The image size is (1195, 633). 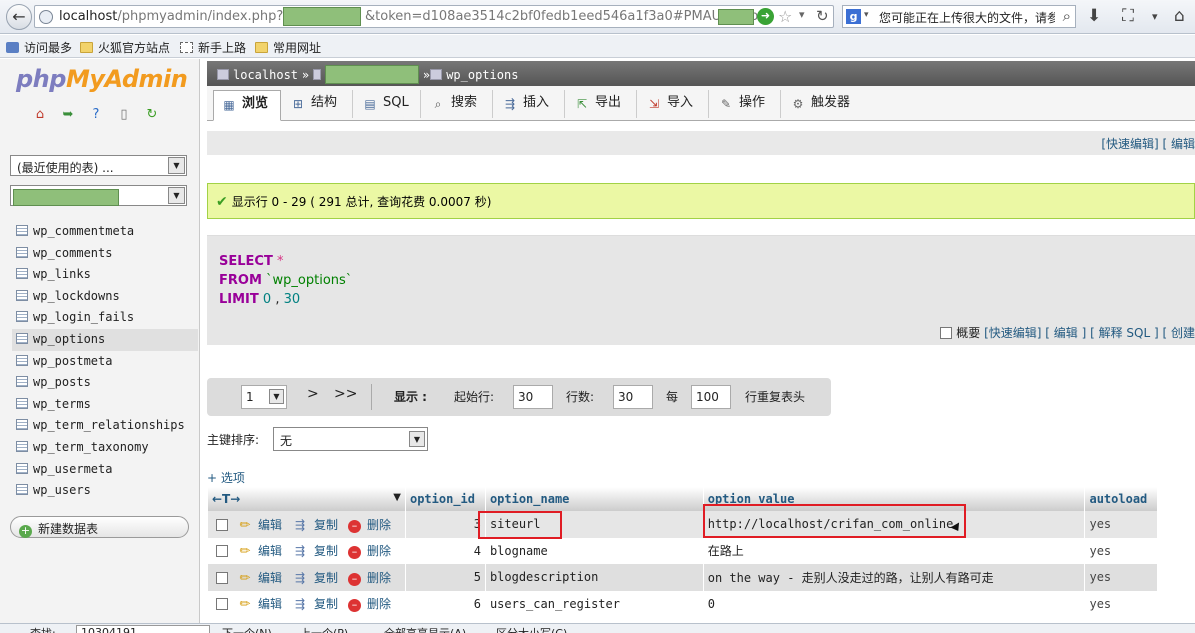 I want to click on find-prev-button: 上一个(P), so click(x=324, y=629).